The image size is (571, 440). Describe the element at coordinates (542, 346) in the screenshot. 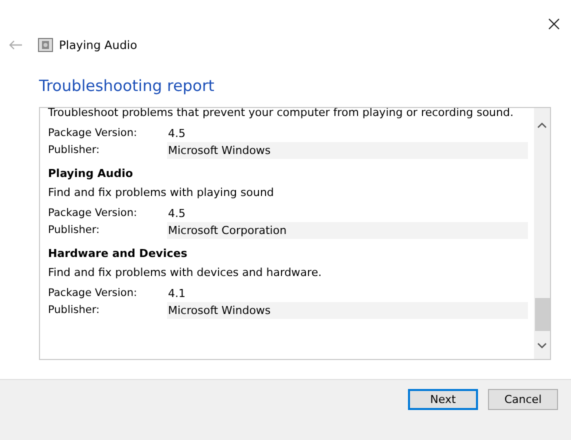

I see `scroll-down-icon` at that location.